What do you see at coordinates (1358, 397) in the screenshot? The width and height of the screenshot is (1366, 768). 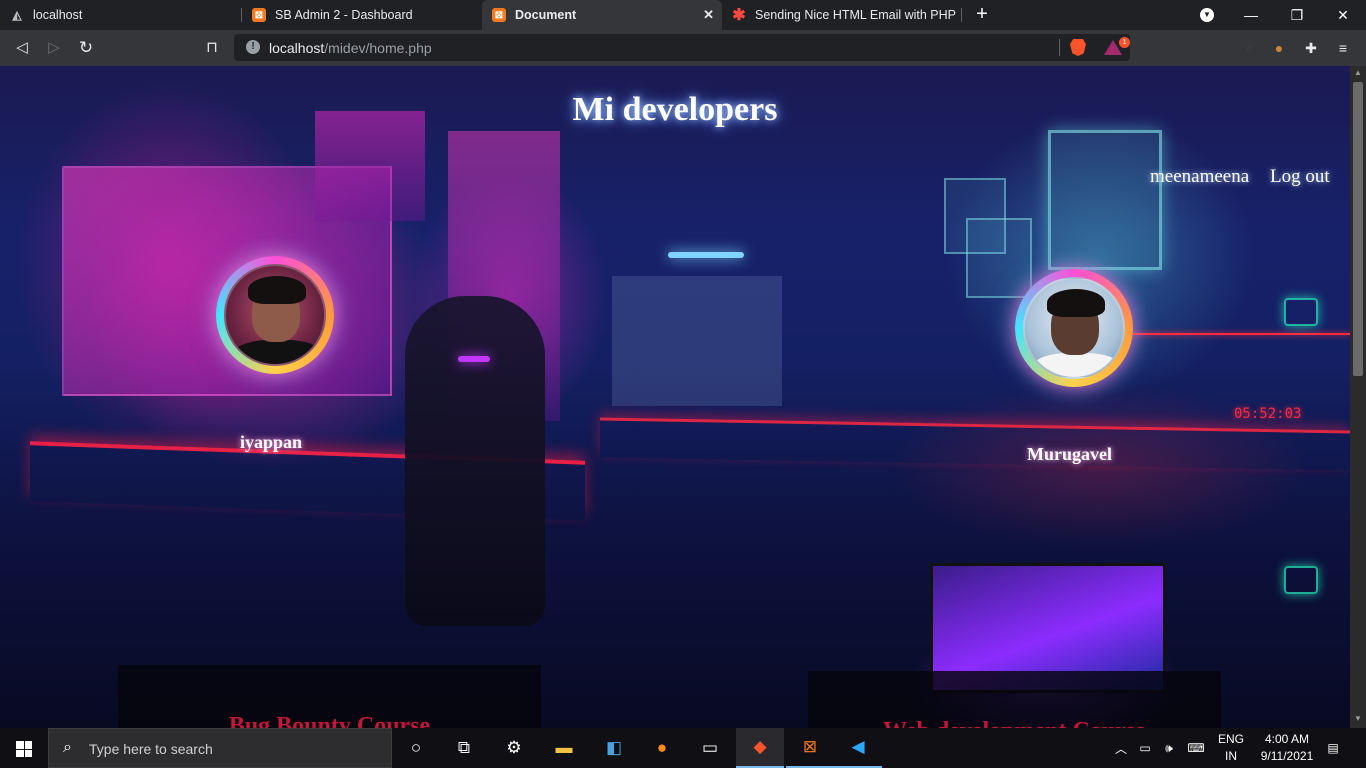 I see `vertical-scrollbar: ▲ ▼` at bounding box center [1358, 397].